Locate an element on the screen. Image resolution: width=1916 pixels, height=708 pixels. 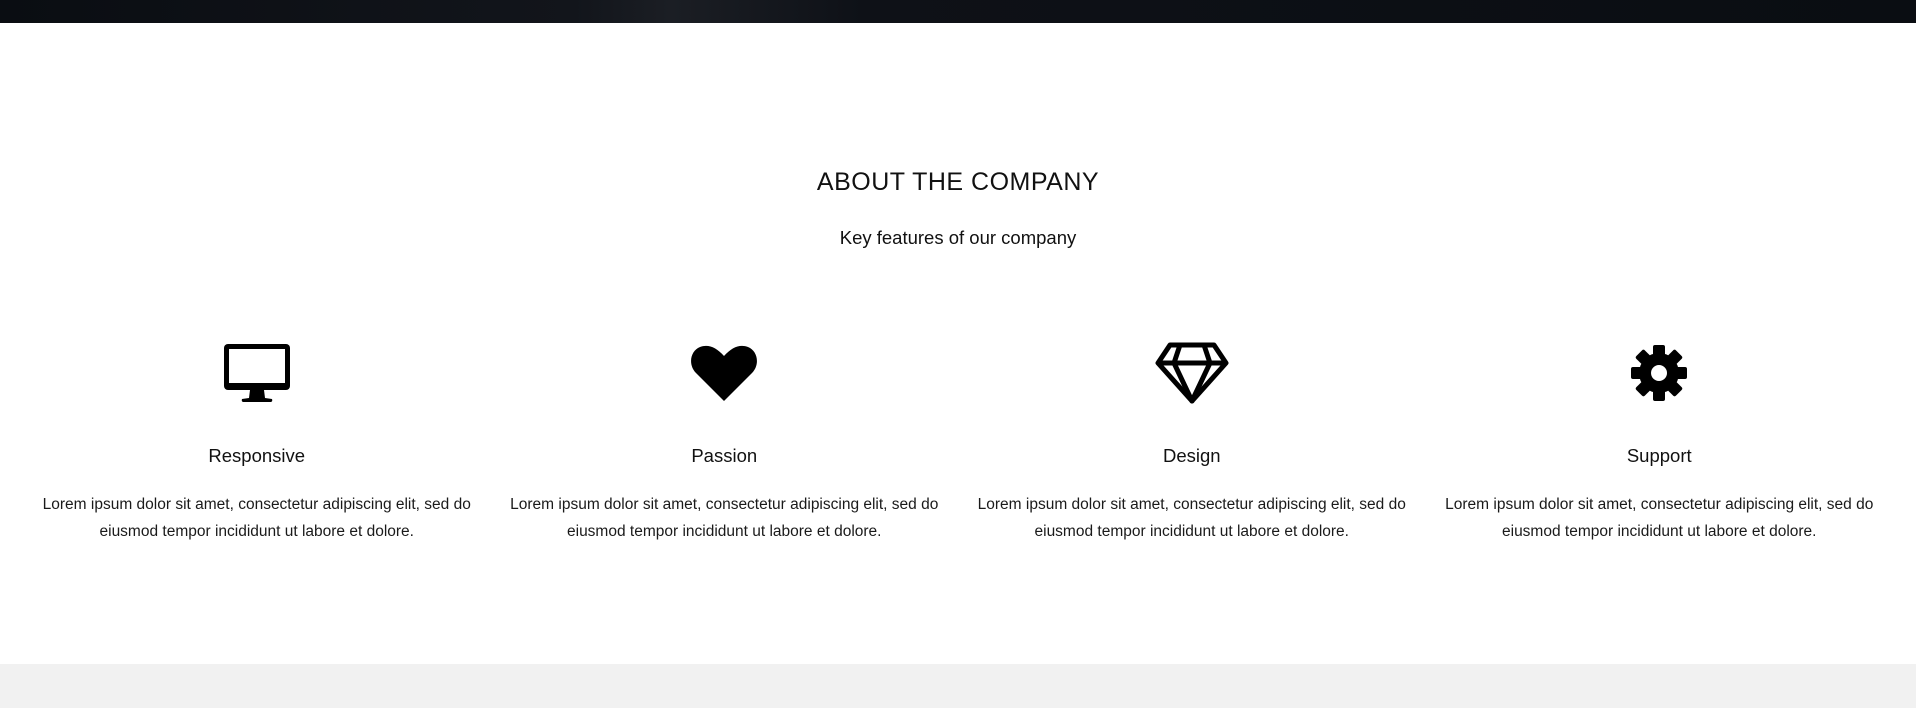
feature-title: Passion is located at coordinates (724, 455).